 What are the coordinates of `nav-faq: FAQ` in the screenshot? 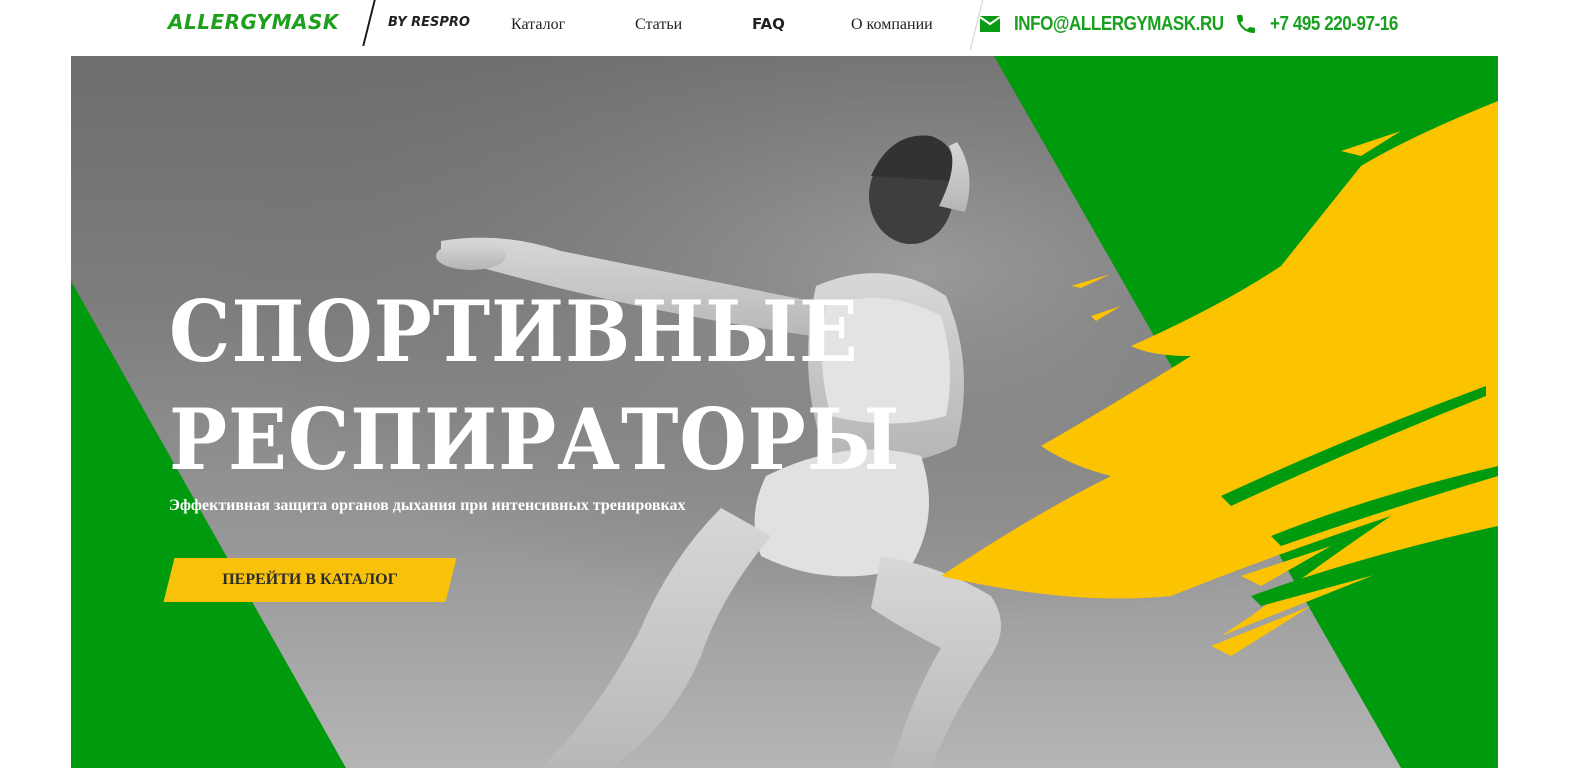 It's located at (768, 24).